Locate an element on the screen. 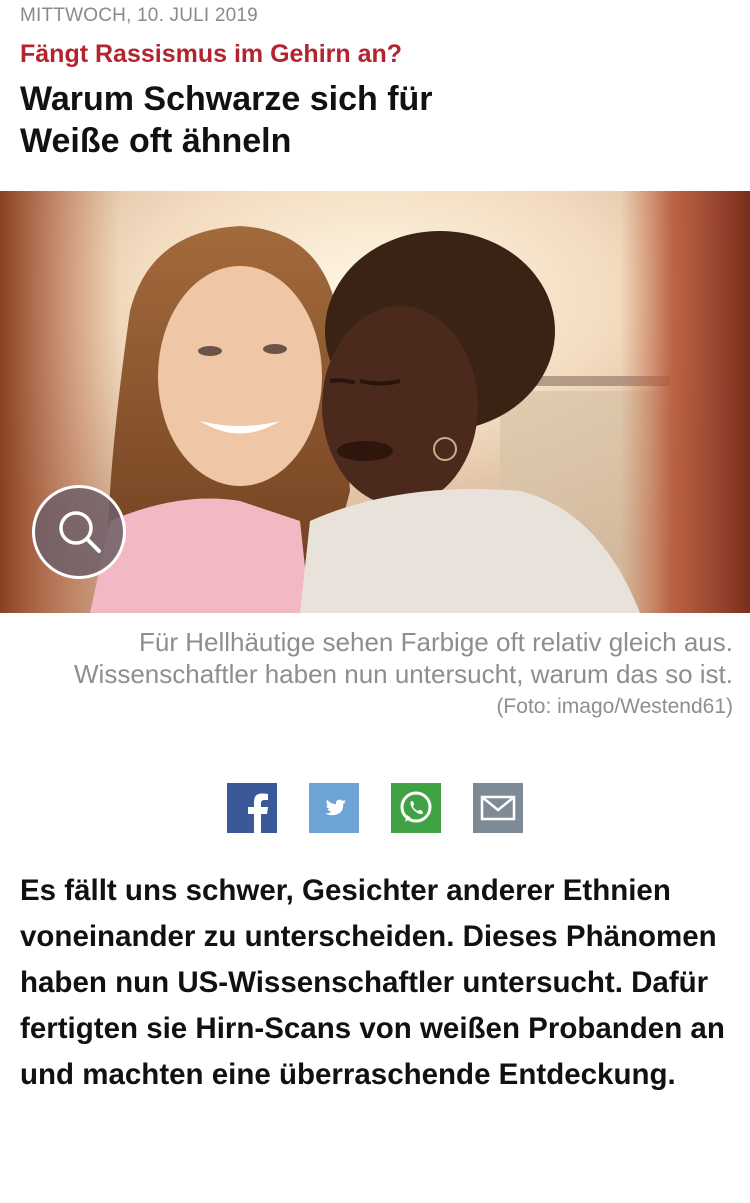 The width and height of the screenshot is (750, 1203). share-email-button is located at coordinates (498, 808).